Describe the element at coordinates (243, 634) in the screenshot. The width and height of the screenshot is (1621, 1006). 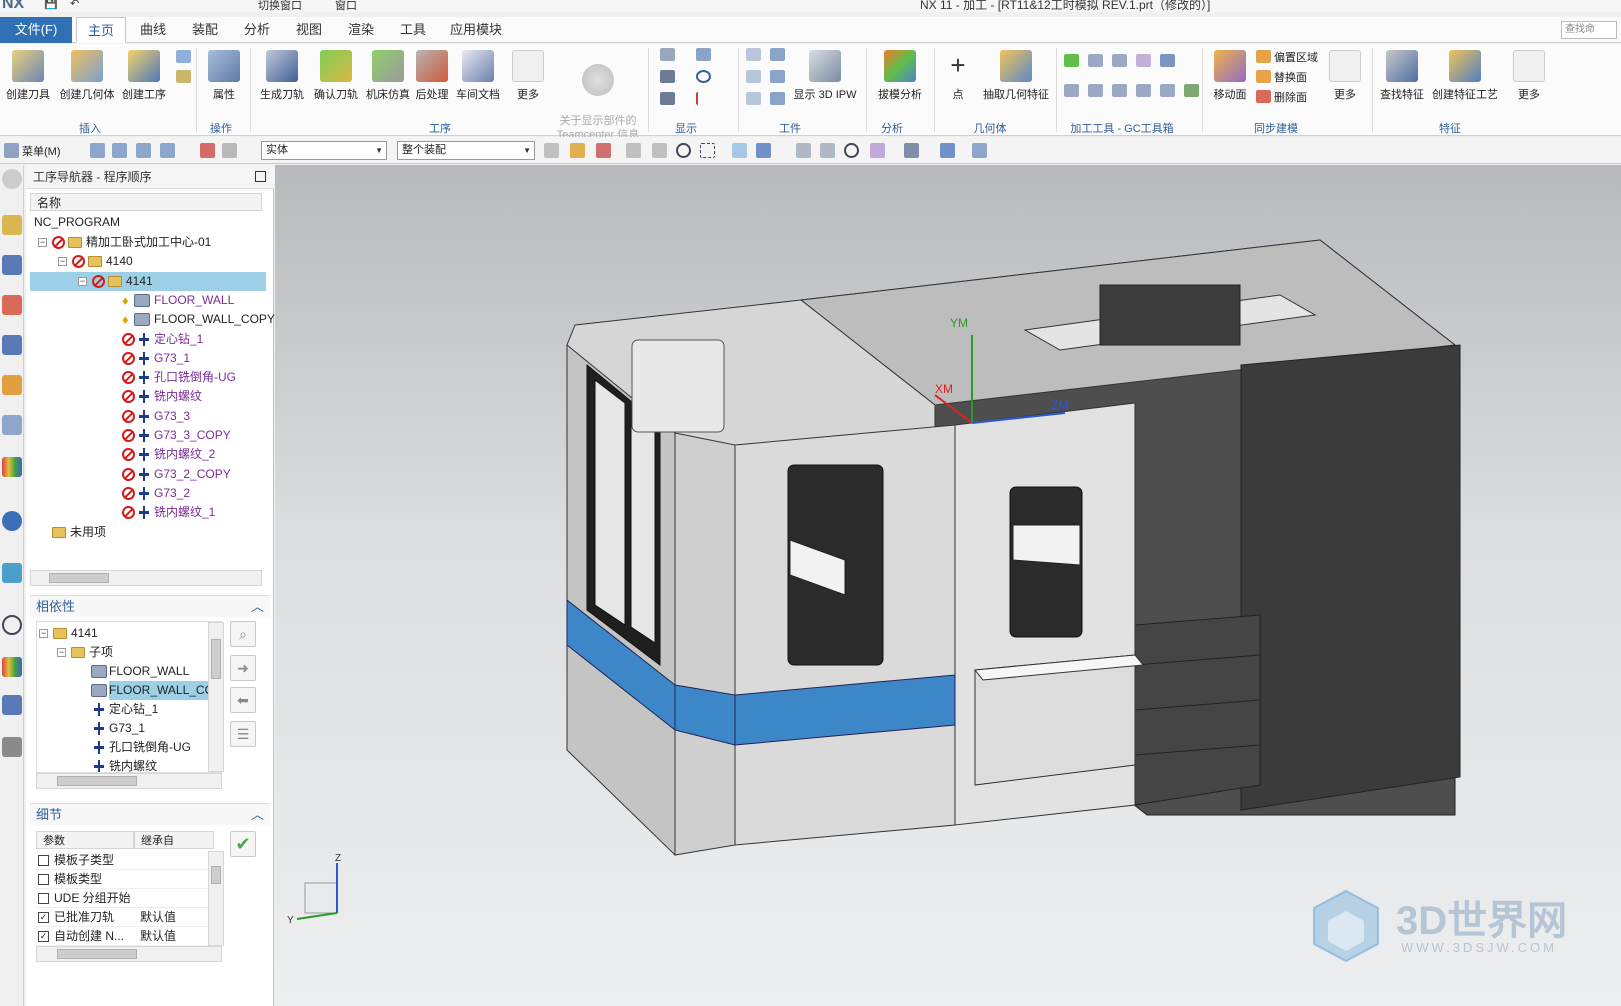
I see `search-icon: ⌕` at that location.